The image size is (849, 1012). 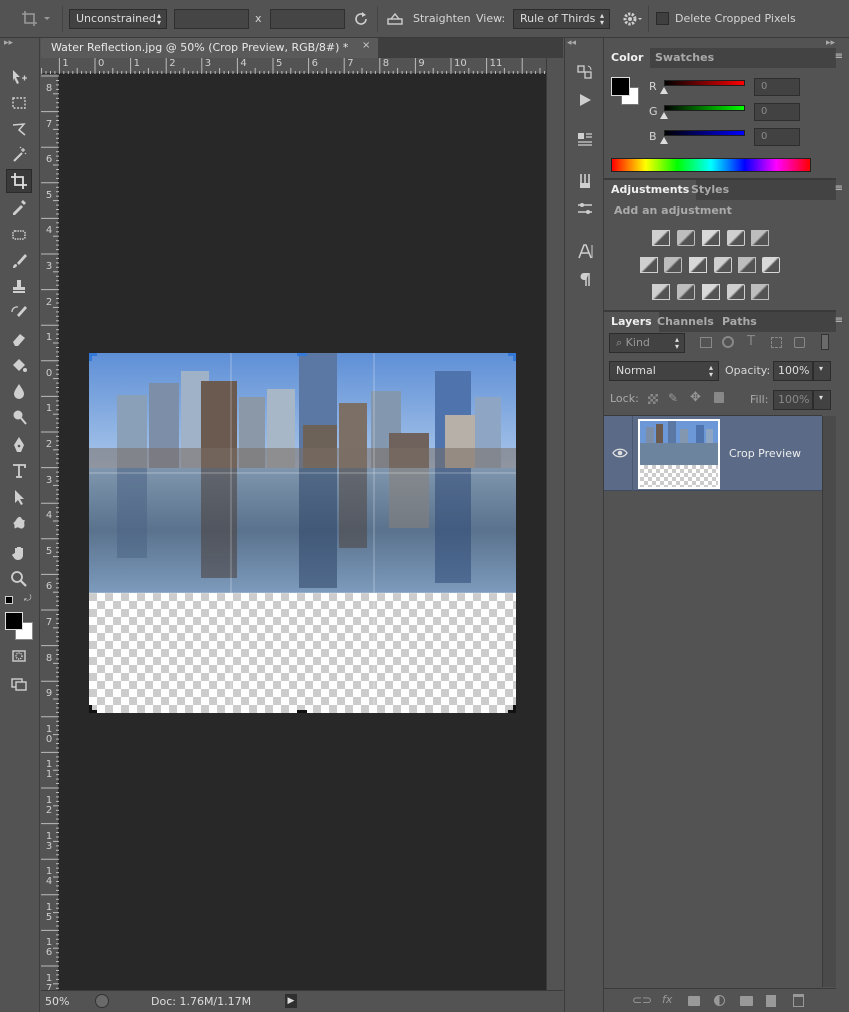 What do you see at coordinates (661, 238) in the screenshot?
I see `brightness-contrast-icon` at bounding box center [661, 238].